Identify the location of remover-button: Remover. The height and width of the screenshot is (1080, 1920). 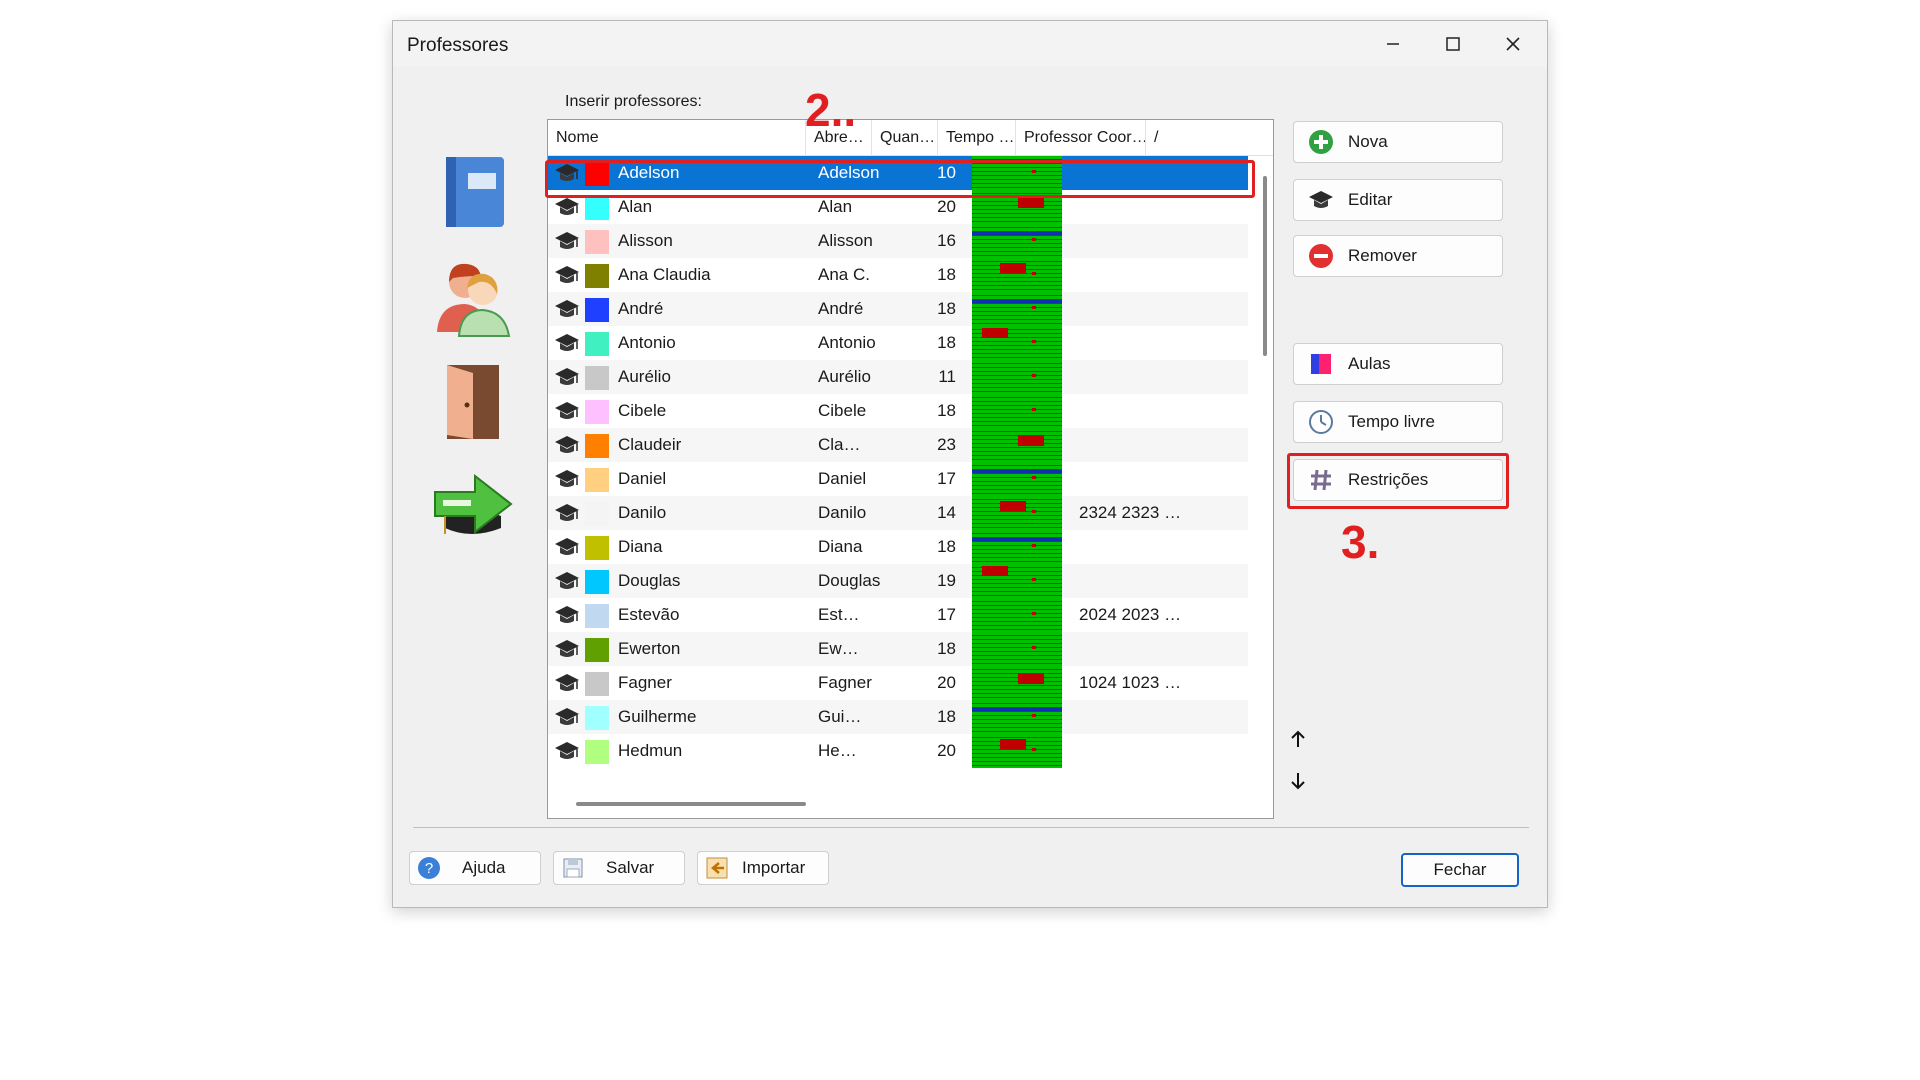
(1398, 256).